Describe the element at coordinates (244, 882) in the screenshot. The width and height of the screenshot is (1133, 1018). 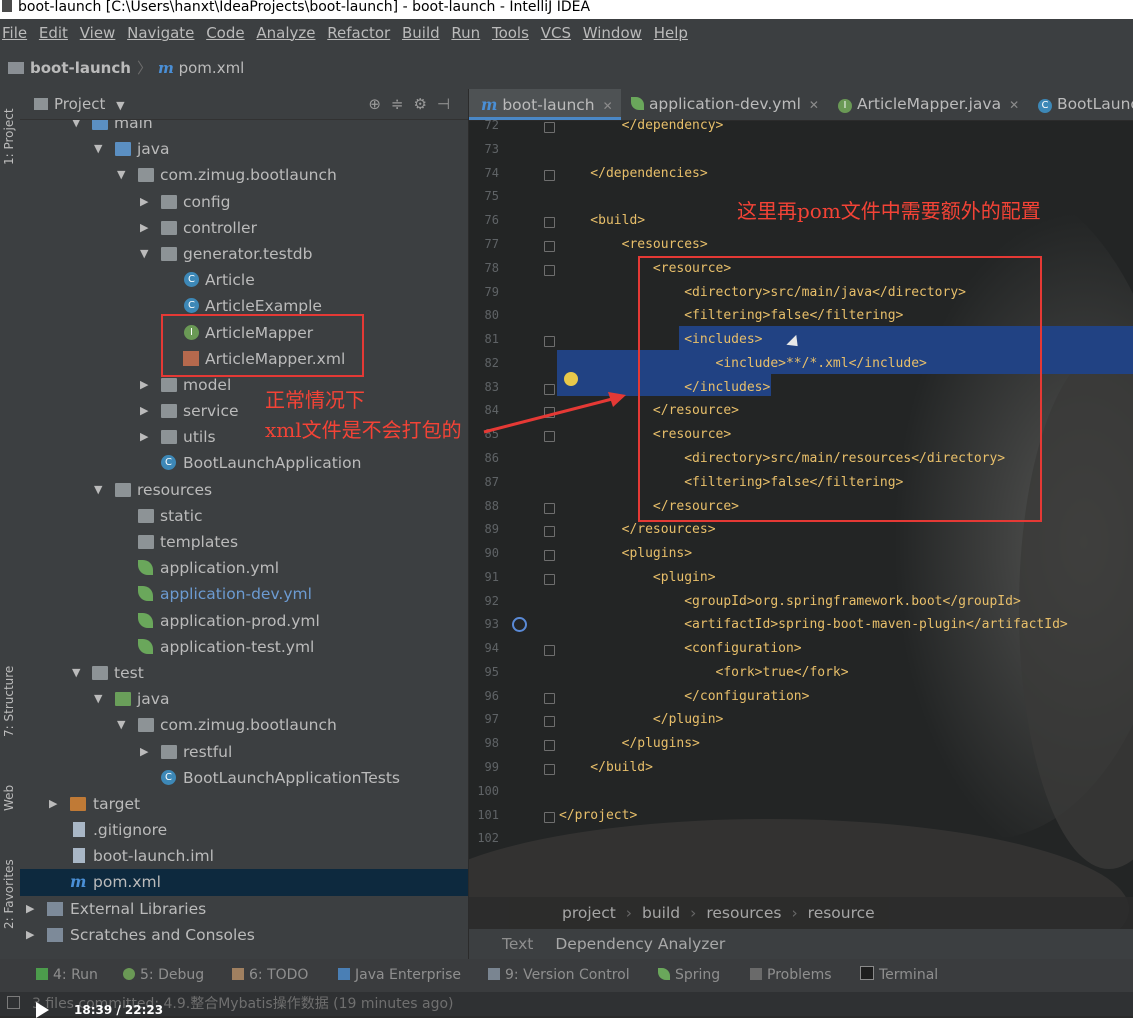
I see `tree-row-selected: m pom.xml` at that location.